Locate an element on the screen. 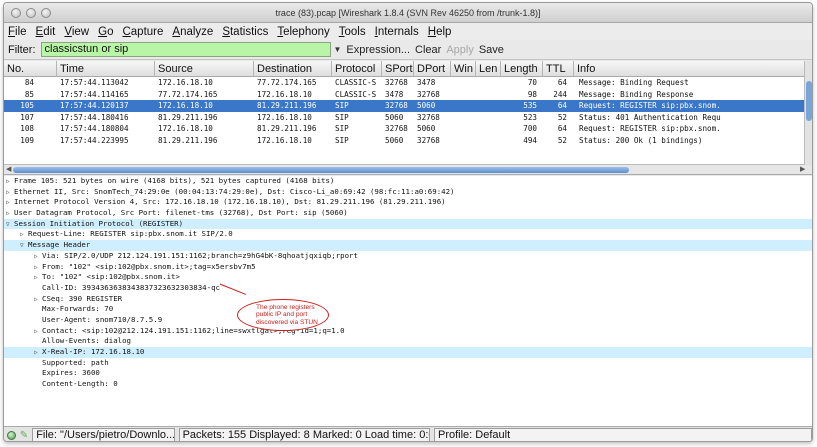 This screenshot has width=817, height=447. close-window-button is located at coordinates (16, 13).